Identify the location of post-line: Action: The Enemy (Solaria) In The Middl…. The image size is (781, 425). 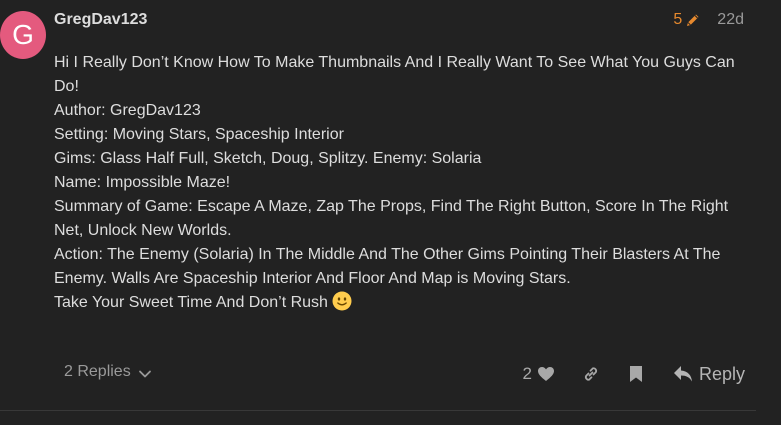
(387, 266).